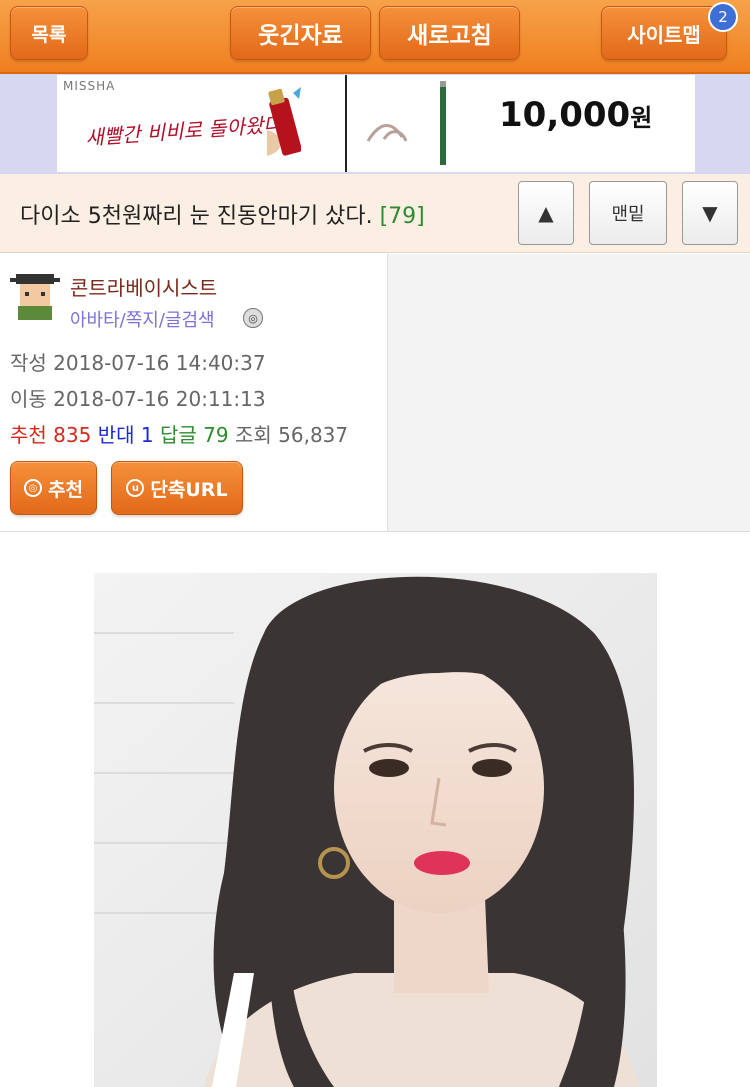  I want to click on recommend-circle-icon: ◎, so click(33, 488).